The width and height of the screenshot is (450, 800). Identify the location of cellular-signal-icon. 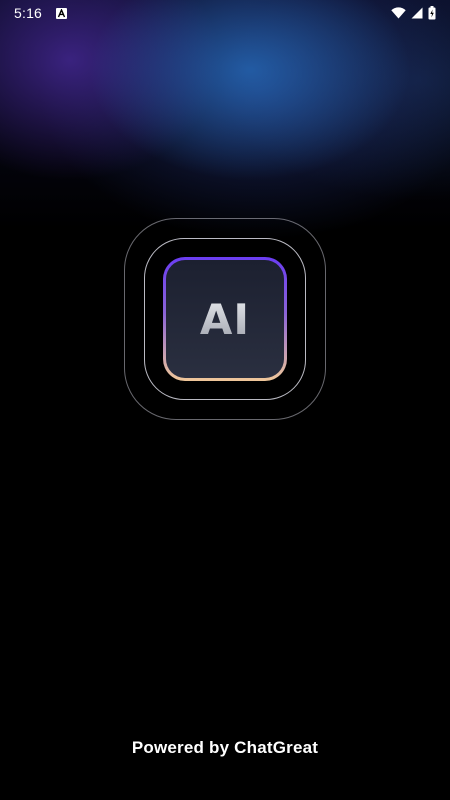
(417, 13).